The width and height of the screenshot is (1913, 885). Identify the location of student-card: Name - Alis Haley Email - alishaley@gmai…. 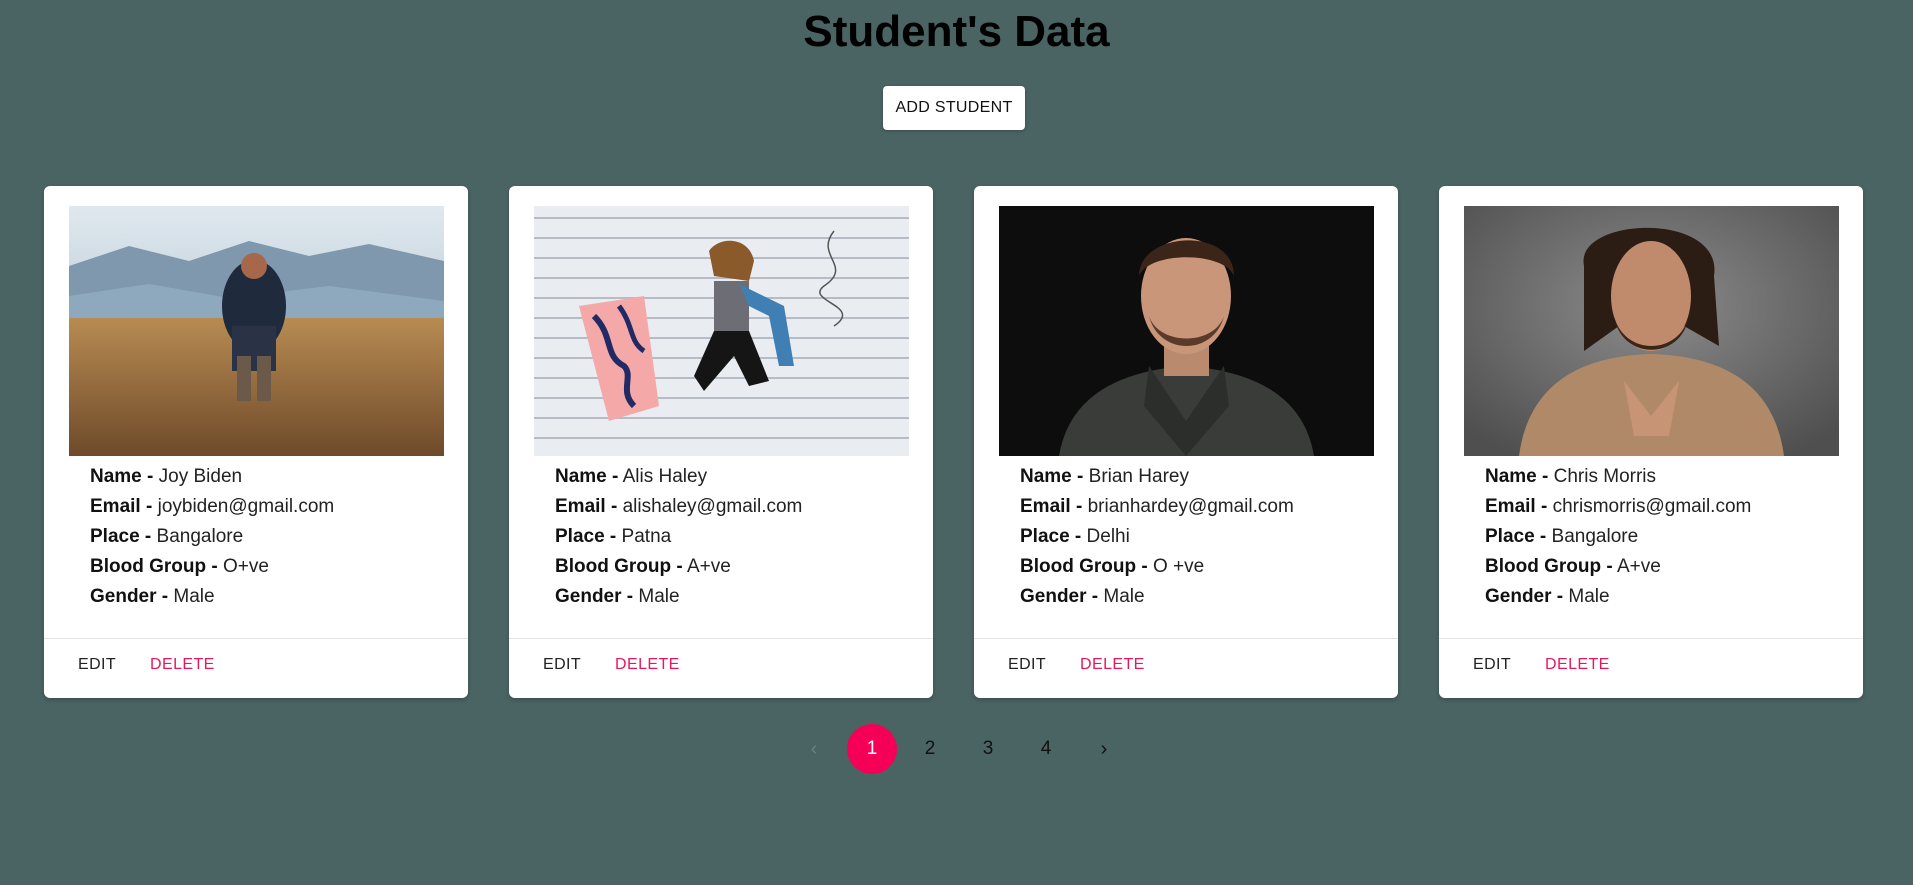
(721, 442).